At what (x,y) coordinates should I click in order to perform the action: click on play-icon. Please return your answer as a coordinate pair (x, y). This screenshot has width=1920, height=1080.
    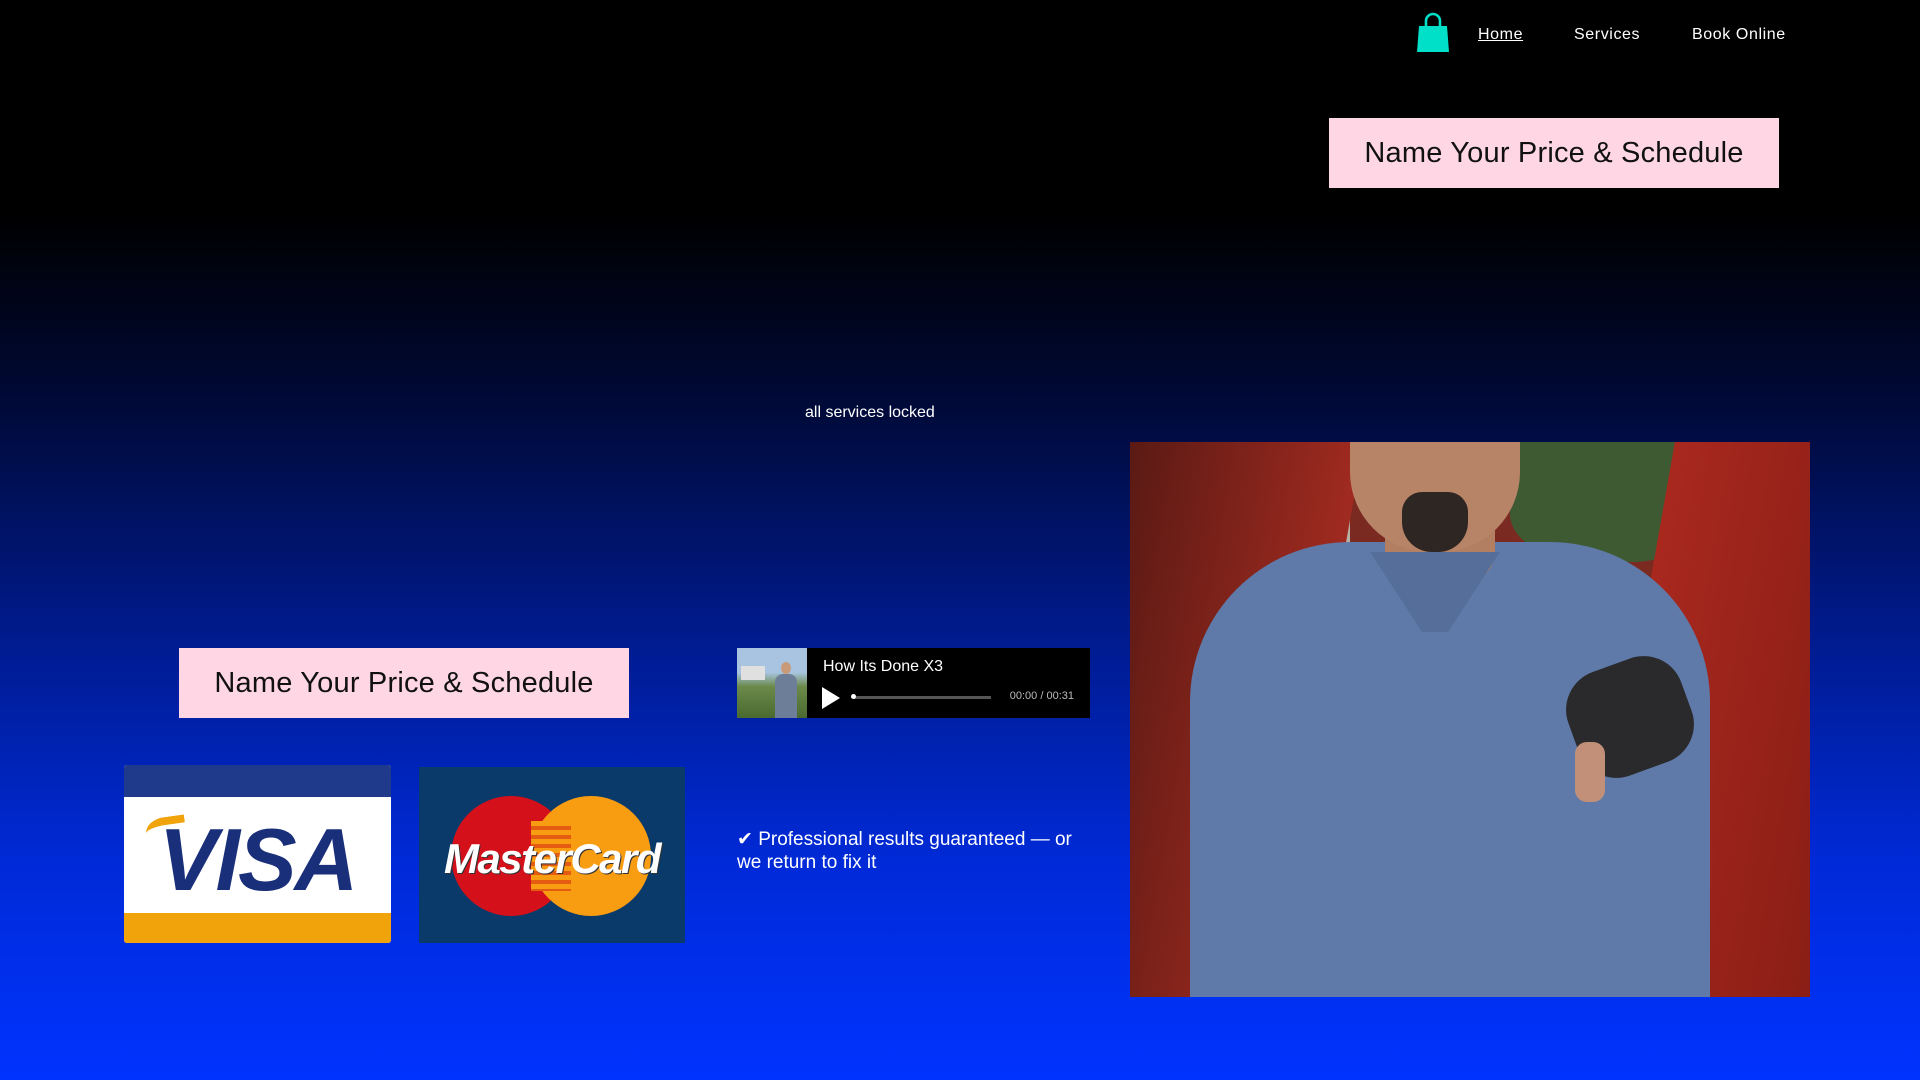
    Looking at the image, I should click on (831, 698).